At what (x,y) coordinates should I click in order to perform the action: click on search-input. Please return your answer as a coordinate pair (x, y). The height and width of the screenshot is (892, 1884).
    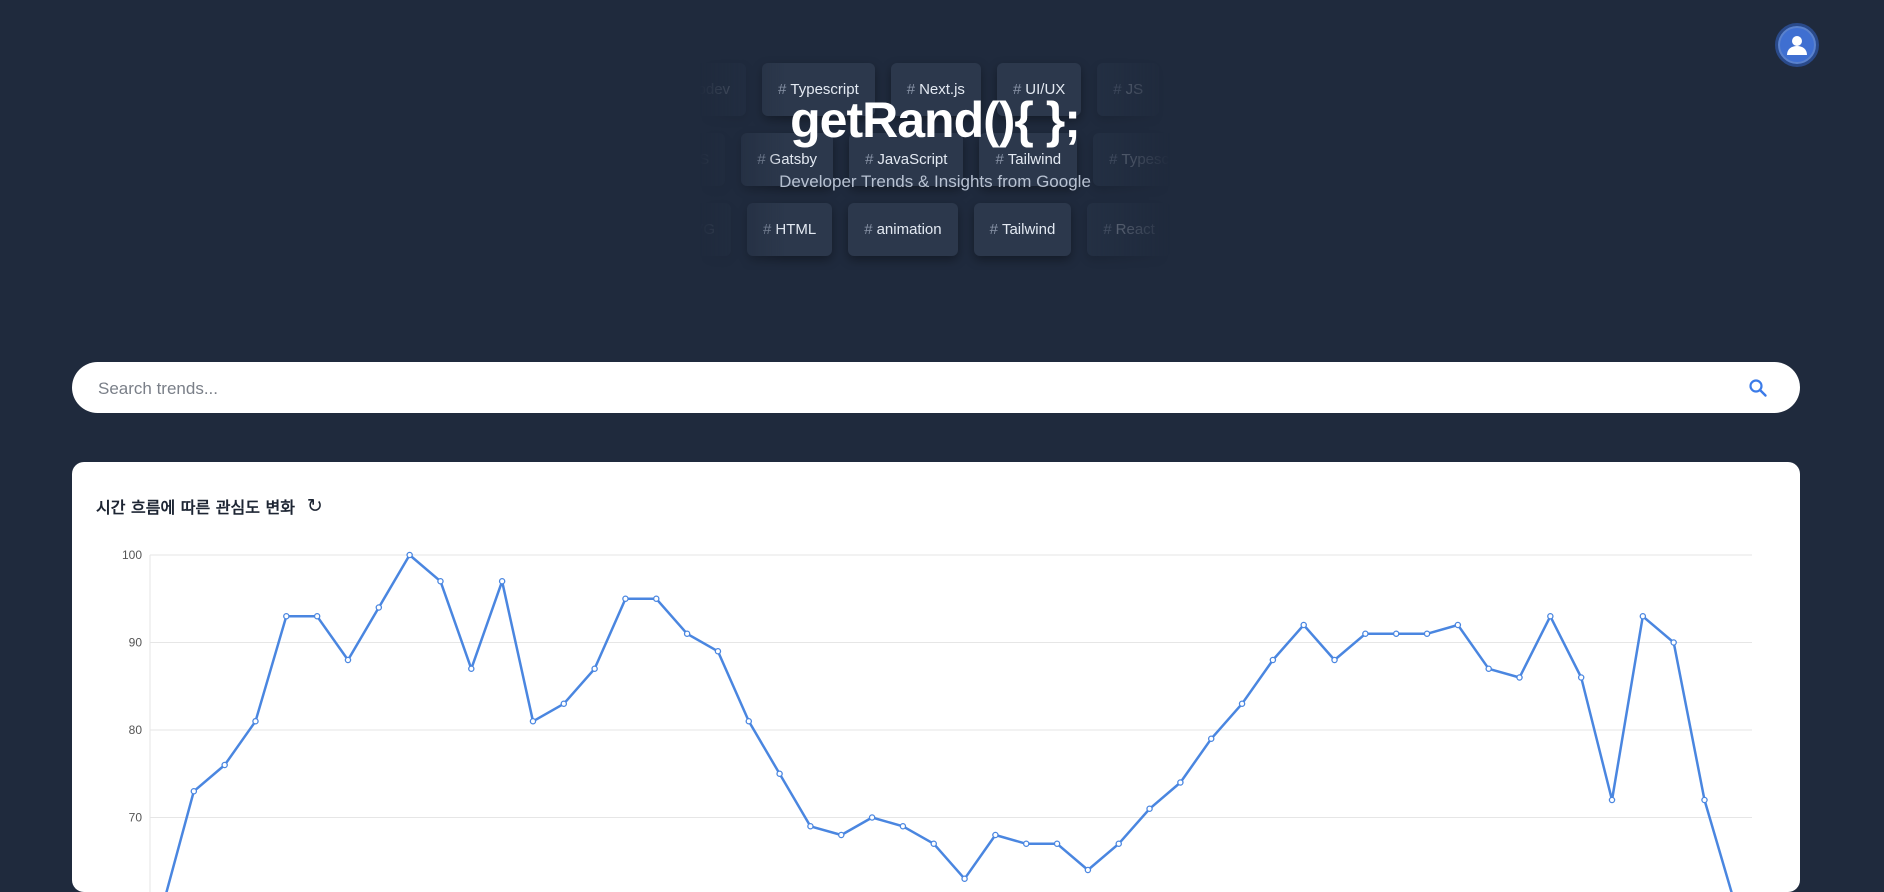
    Looking at the image, I should click on (908, 388).